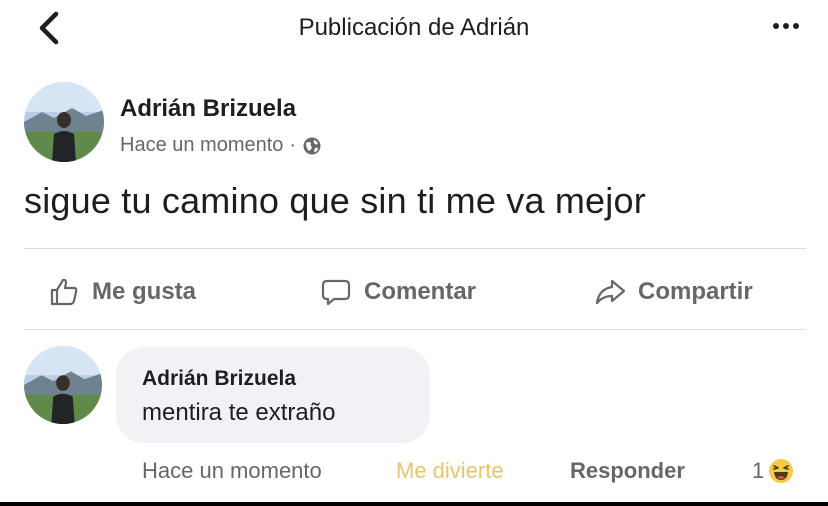 The width and height of the screenshot is (828, 506). I want to click on comment-icon, so click(336, 292).